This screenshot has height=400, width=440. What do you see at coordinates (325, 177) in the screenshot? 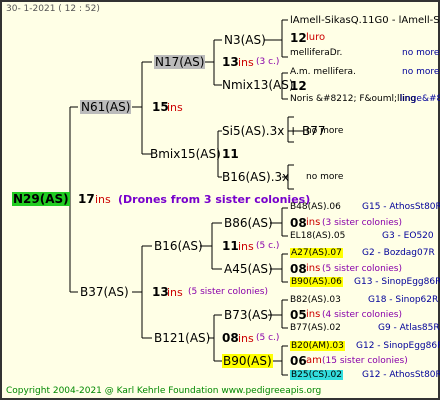
I see `gen4-r8: no more` at bounding box center [325, 177].